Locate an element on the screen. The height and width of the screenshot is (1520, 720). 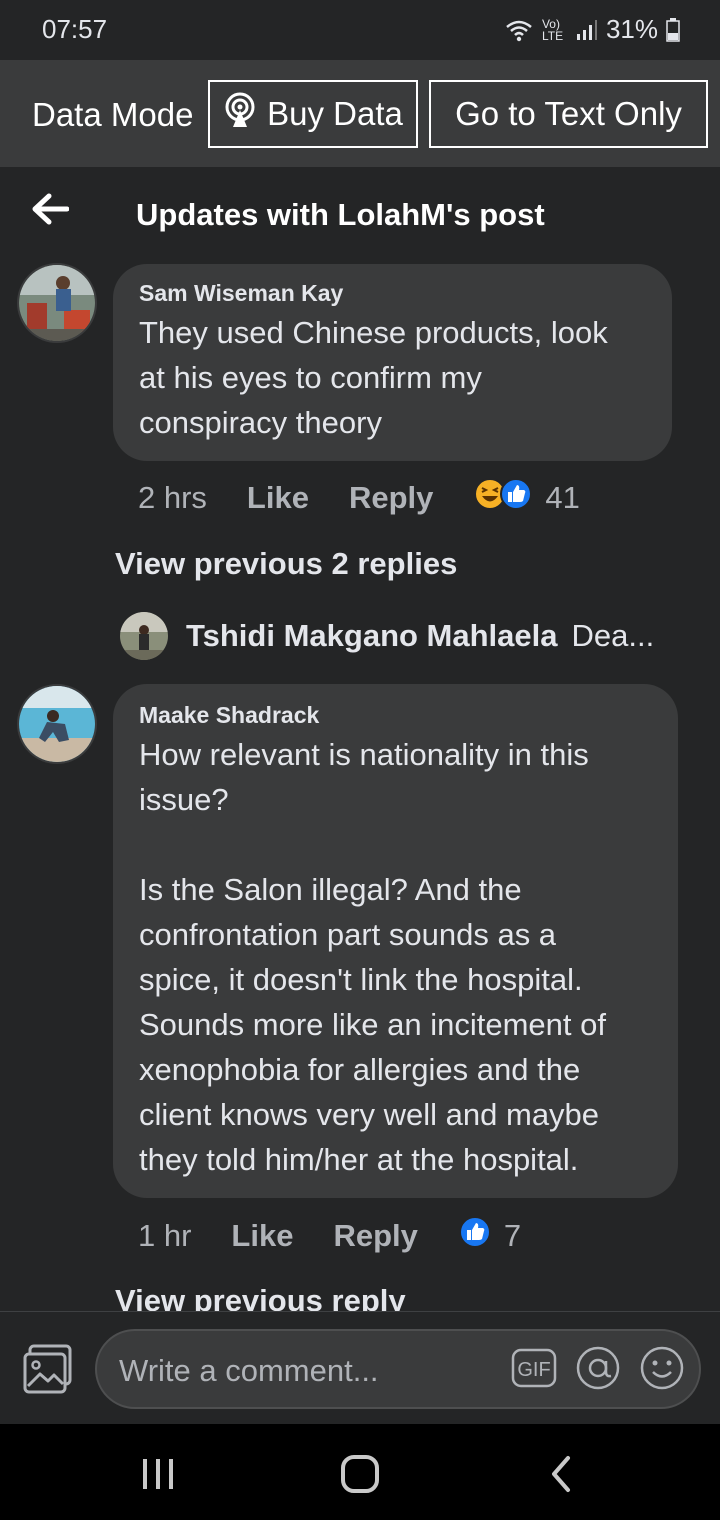
signal-icon is located at coordinates (587, 30).